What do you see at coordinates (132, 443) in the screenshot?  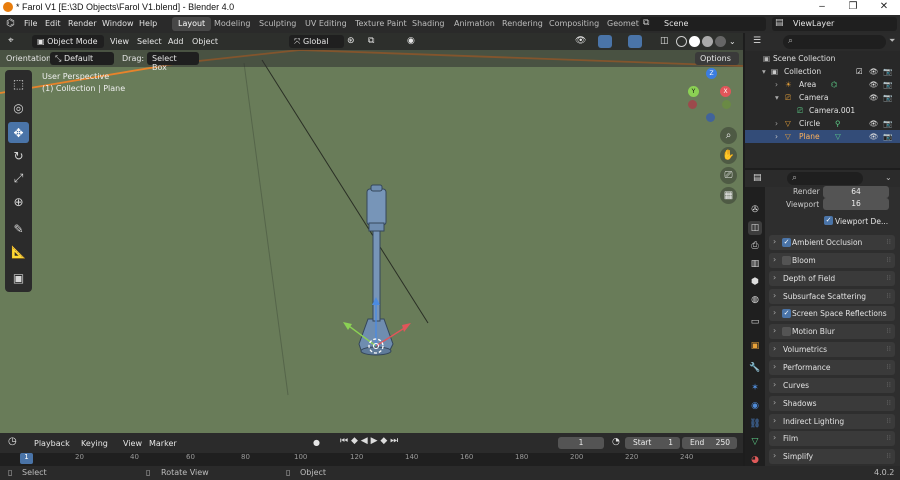 I see `timeline-menu-view: View` at bounding box center [132, 443].